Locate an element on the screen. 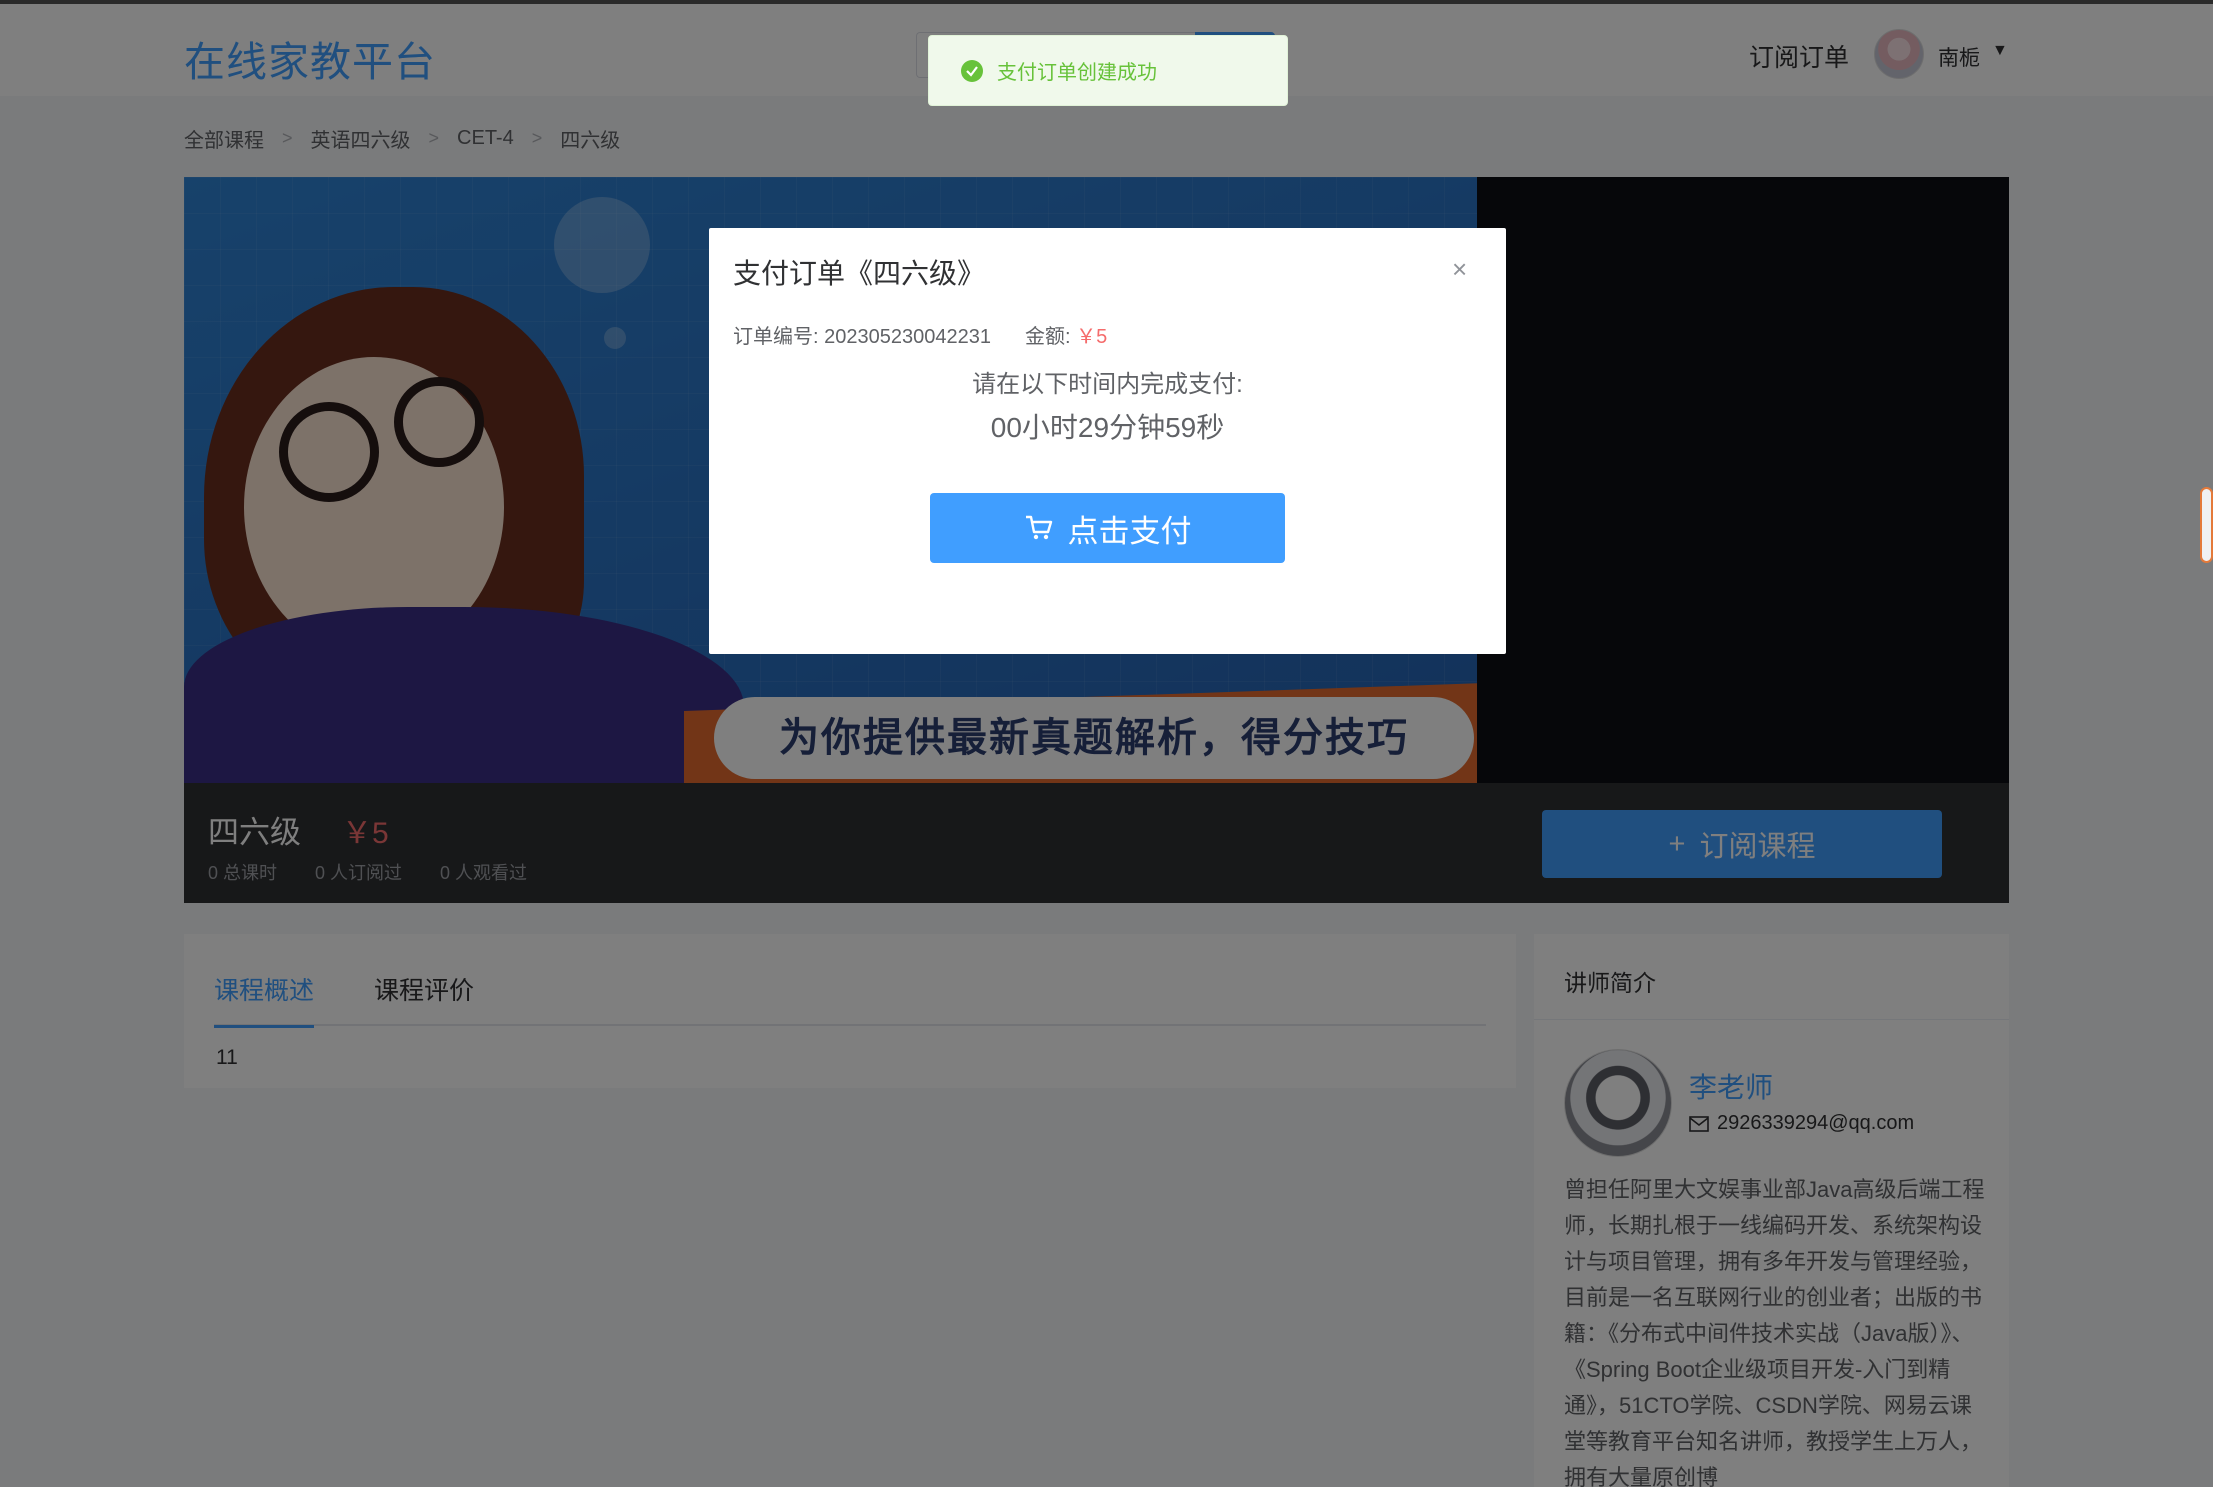 The width and height of the screenshot is (2213, 1487). pay-button: 点击支付 is located at coordinates (1107, 528).